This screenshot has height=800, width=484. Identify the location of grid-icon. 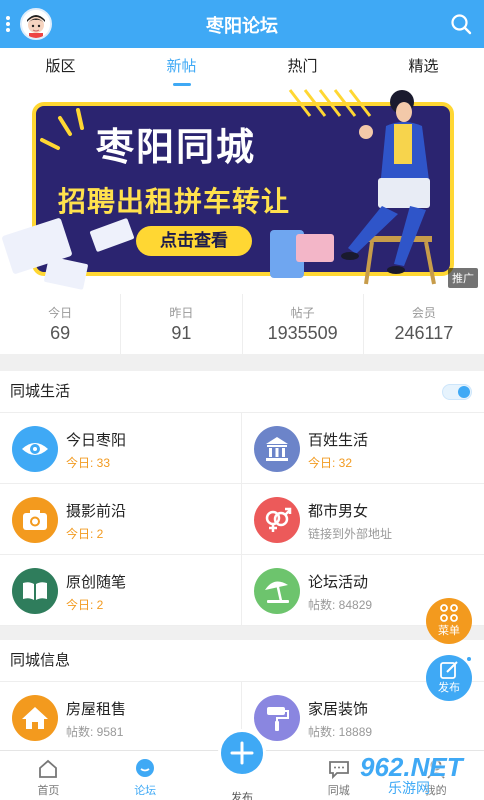
(449, 613).